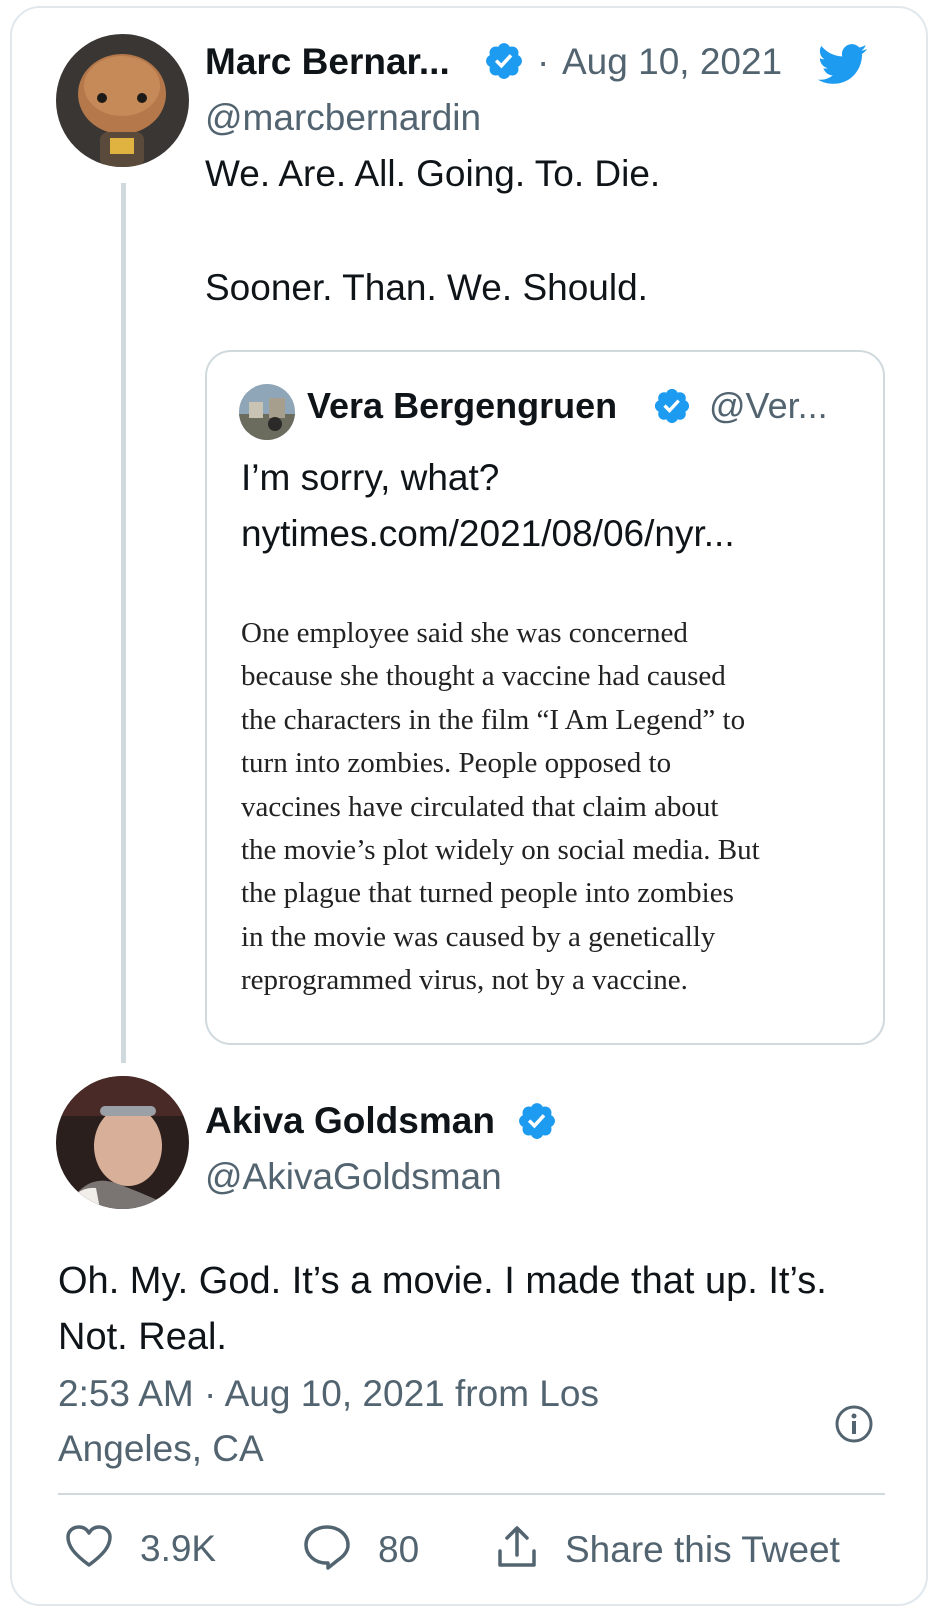 This screenshot has width=942, height=1606. I want to click on tweet-date: Aug 10, 2021, so click(672, 62).